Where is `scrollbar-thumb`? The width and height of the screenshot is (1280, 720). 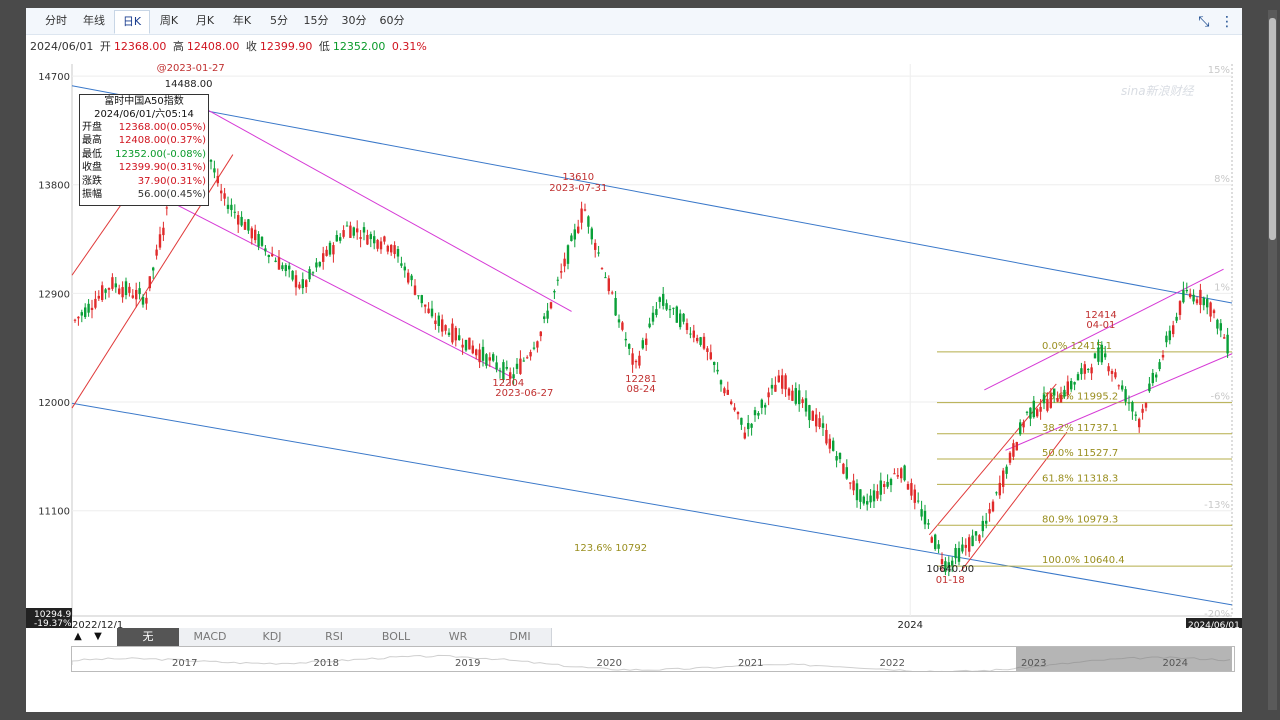 scrollbar-thumb is located at coordinates (1272, 129).